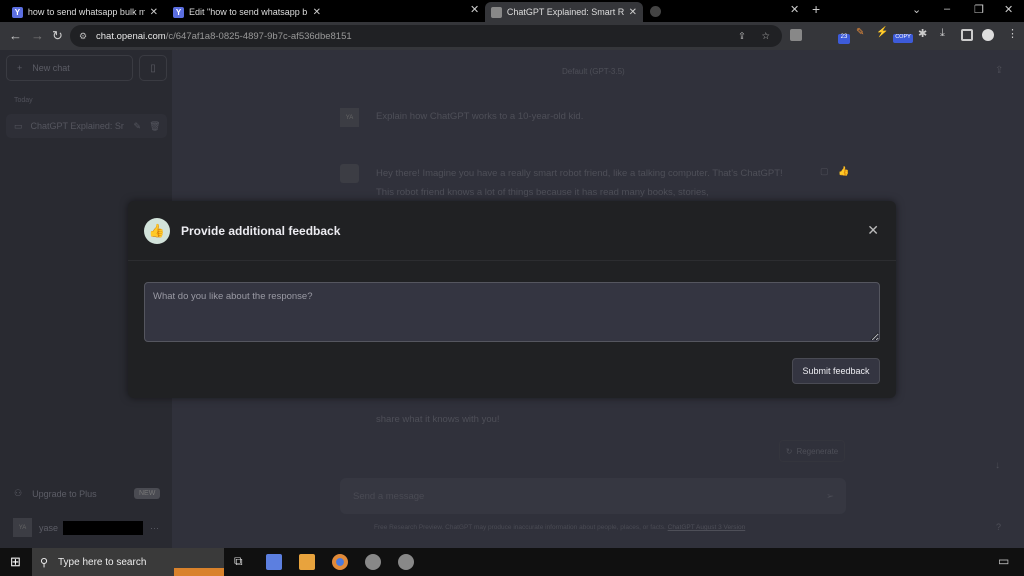  Describe the element at coordinates (138, 126) in the screenshot. I see `edit-icon: ✎` at that location.